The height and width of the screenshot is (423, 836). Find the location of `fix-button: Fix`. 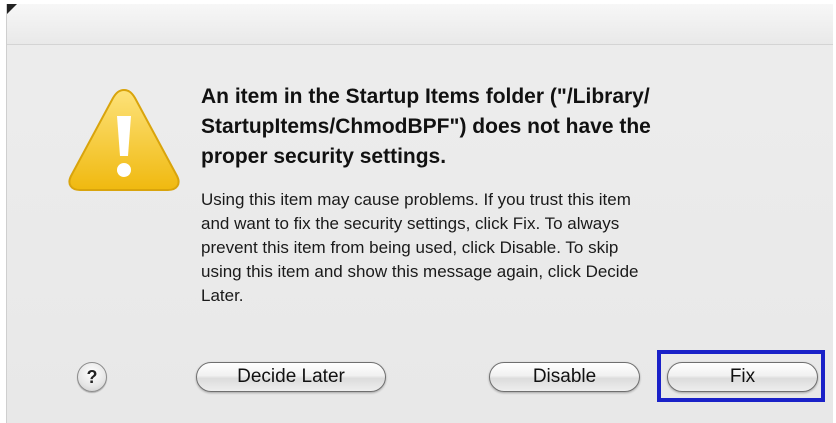

fix-button: Fix is located at coordinates (742, 377).